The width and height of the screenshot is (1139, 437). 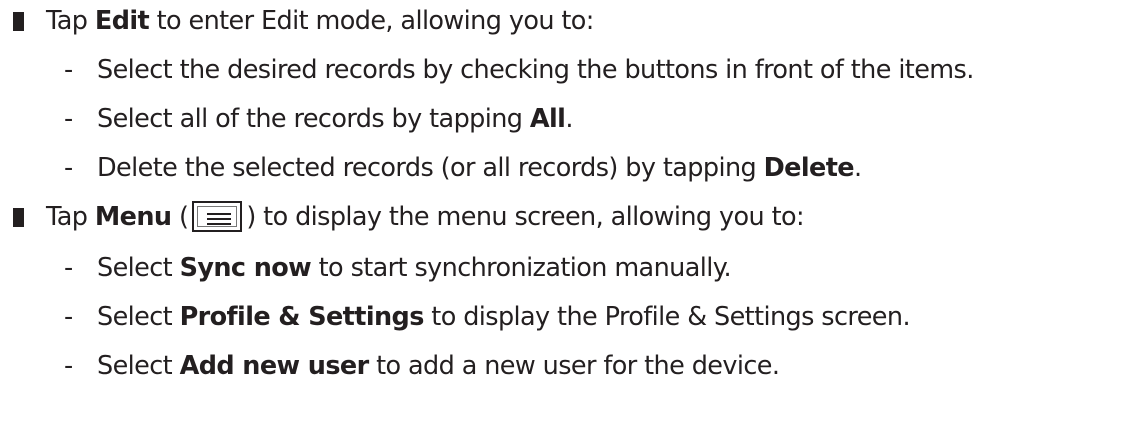 What do you see at coordinates (521, 268) in the screenshot?
I see `item-text-after: to start synchronization manually.` at bounding box center [521, 268].